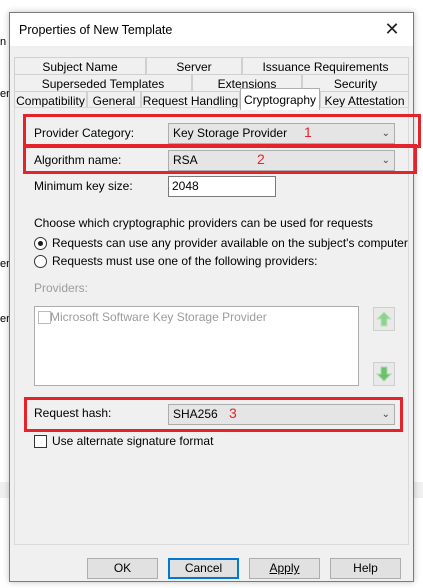 This screenshot has width=423, height=588. What do you see at coordinates (40, 441) in the screenshot?
I see `alternate-signature-checkbox` at bounding box center [40, 441].